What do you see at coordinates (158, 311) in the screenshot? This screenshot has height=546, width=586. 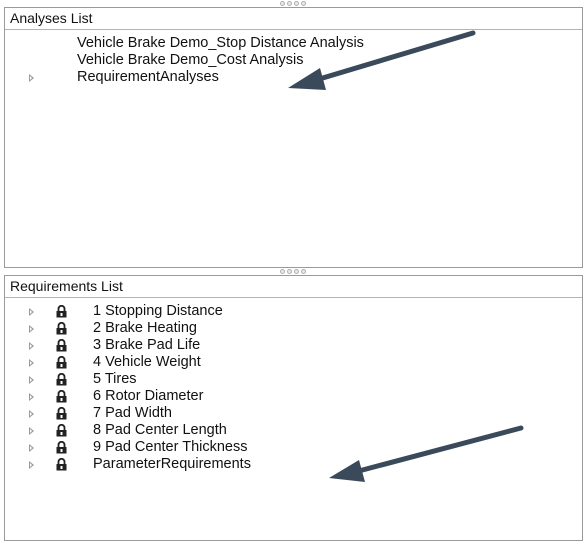 I see `tree-item-label: 1 Stopping Distance` at bounding box center [158, 311].